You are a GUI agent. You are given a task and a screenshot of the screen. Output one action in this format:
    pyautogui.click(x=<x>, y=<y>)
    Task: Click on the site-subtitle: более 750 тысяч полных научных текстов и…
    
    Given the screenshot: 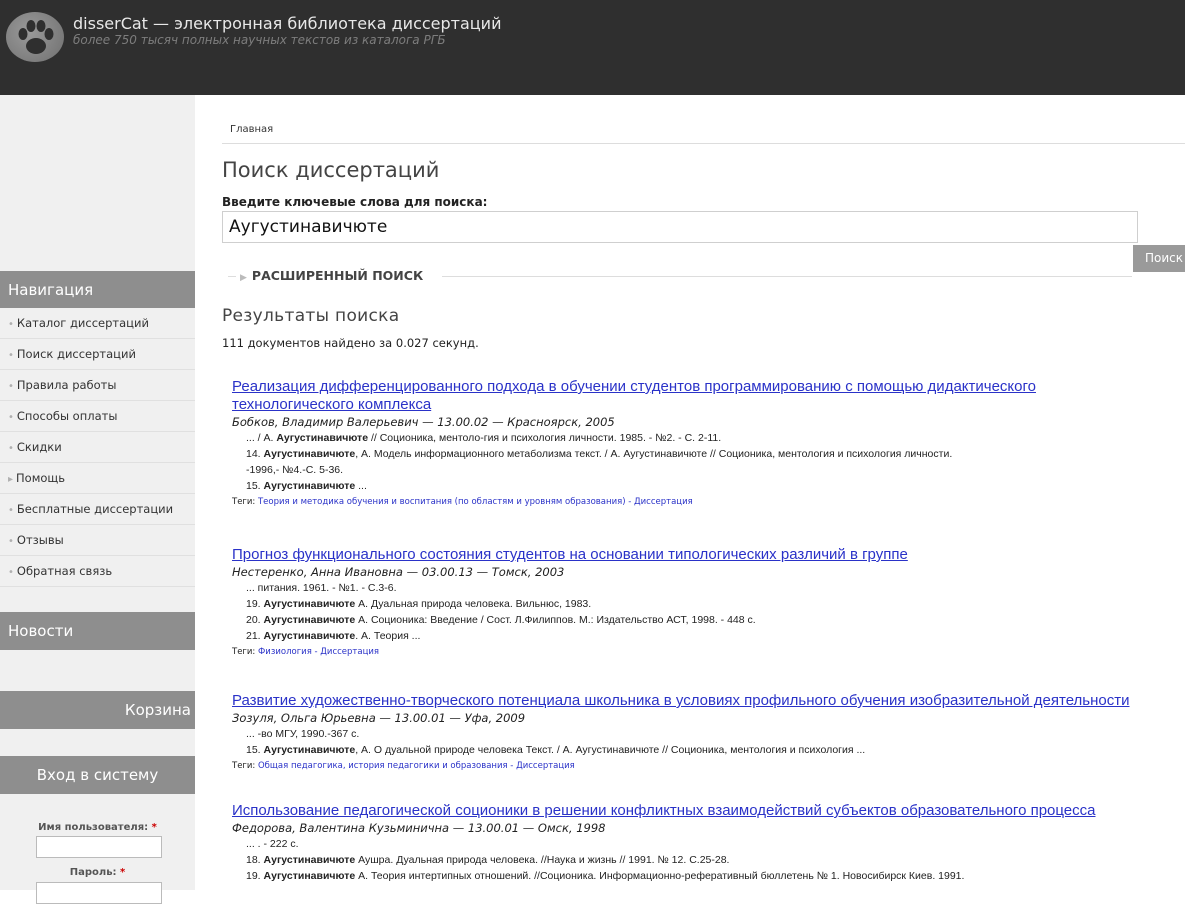 What is the action you would take?
    pyautogui.click(x=259, y=40)
    